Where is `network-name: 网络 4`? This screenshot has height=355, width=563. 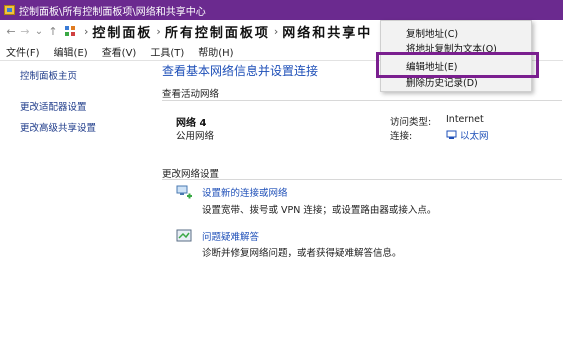
network-name: 网络 4 is located at coordinates (191, 123).